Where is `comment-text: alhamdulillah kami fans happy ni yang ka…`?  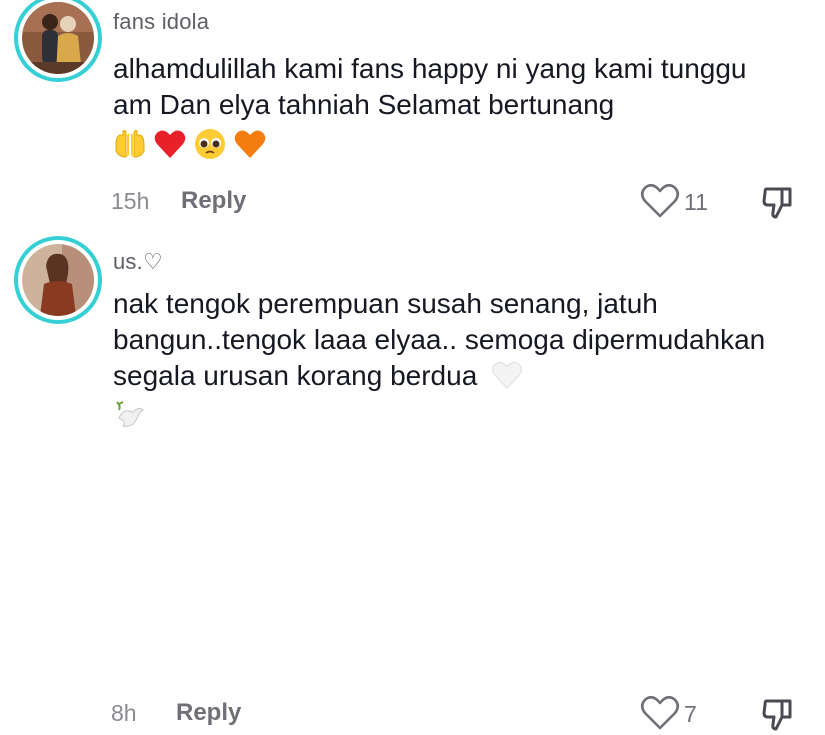
comment-text: alhamdulillah kami fans happy ni yang ka… is located at coordinates (453, 106).